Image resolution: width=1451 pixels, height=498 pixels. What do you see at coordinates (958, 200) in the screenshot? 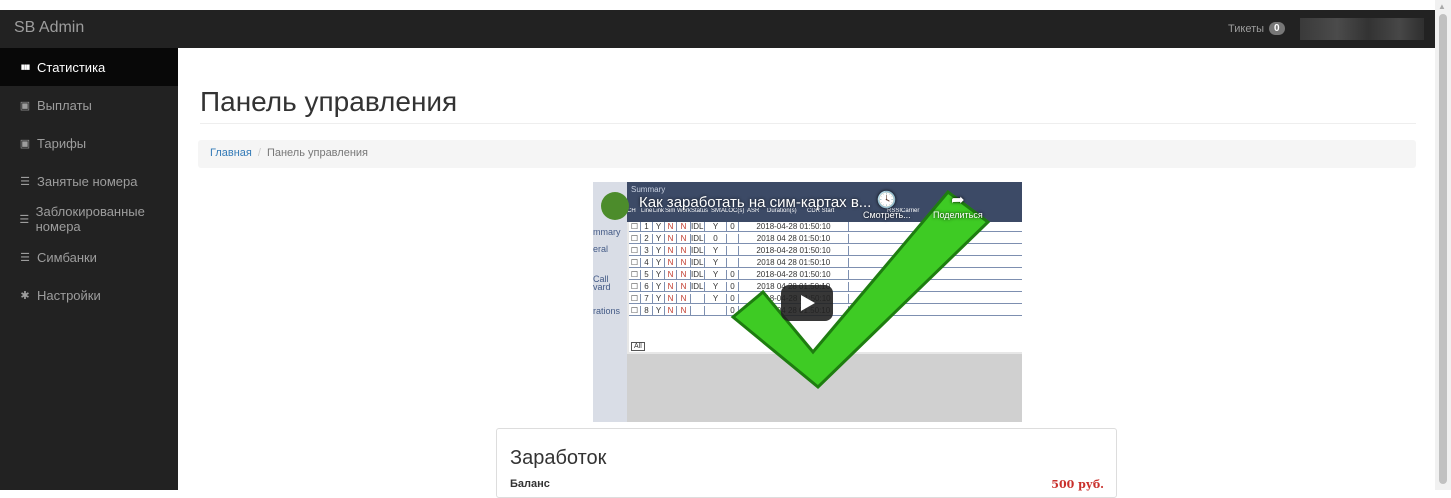
I see `share-icon: ➦` at bounding box center [958, 200].